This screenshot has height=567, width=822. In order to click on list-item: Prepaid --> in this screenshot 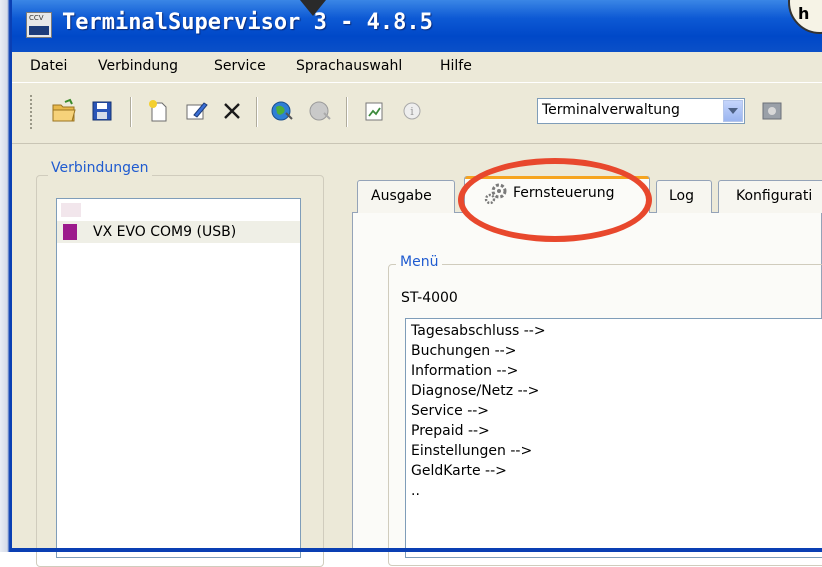, I will do `click(450, 431)`.